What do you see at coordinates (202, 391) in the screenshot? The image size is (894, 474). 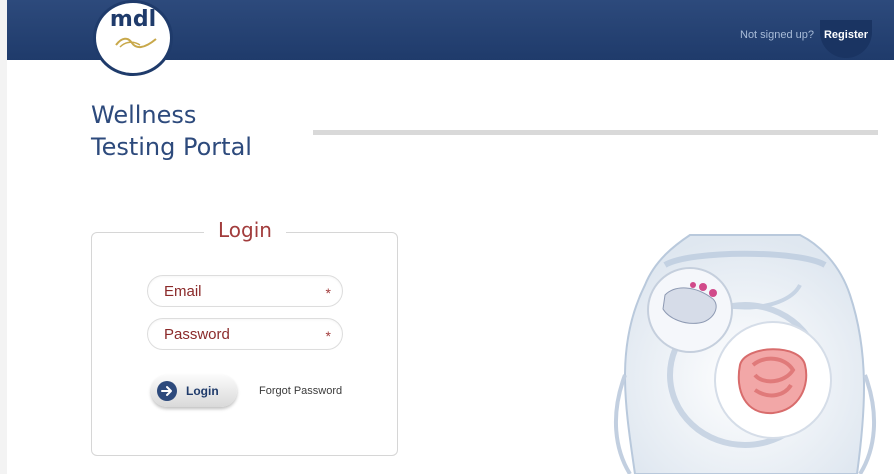 I see `login-button-label: Login` at bounding box center [202, 391].